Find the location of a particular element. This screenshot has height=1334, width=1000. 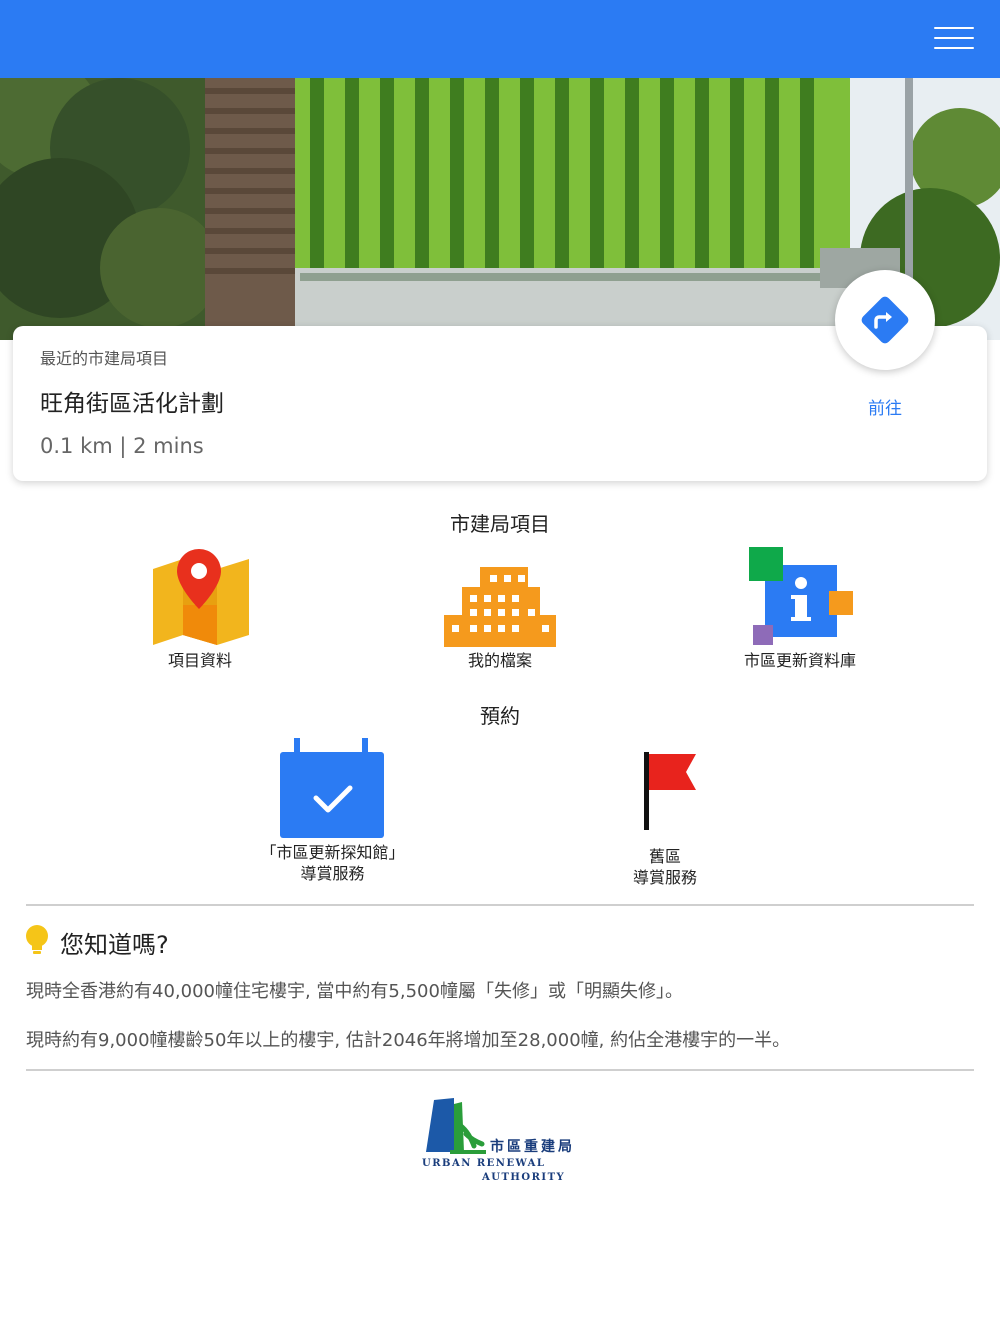

discovery-centre-tour-label-2: 導賞服務 is located at coordinates (332, 873).